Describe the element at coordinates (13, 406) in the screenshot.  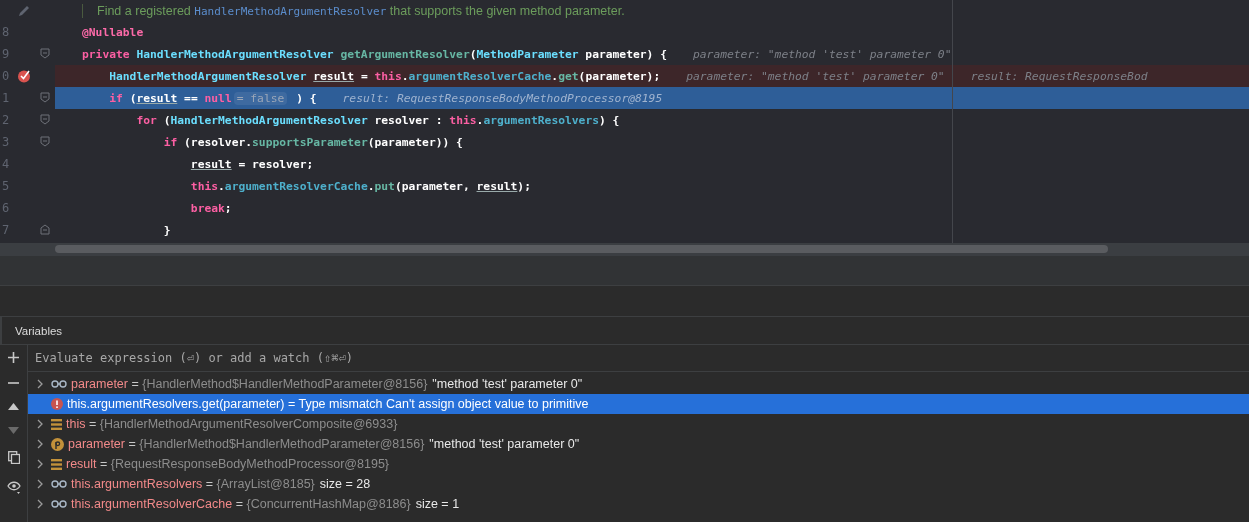
I see `up-icon` at that location.